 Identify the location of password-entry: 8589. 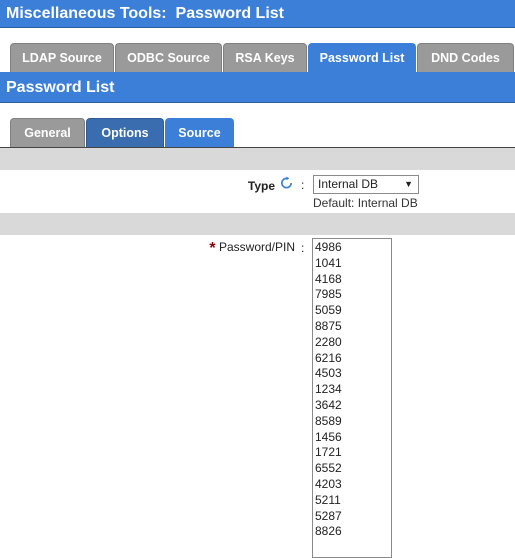
(328, 420).